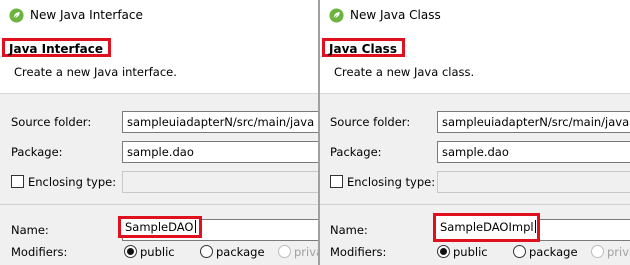 This screenshot has height=265, width=630. What do you see at coordinates (404, 72) in the screenshot?
I see `page-description: Create a new Java class.` at bounding box center [404, 72].